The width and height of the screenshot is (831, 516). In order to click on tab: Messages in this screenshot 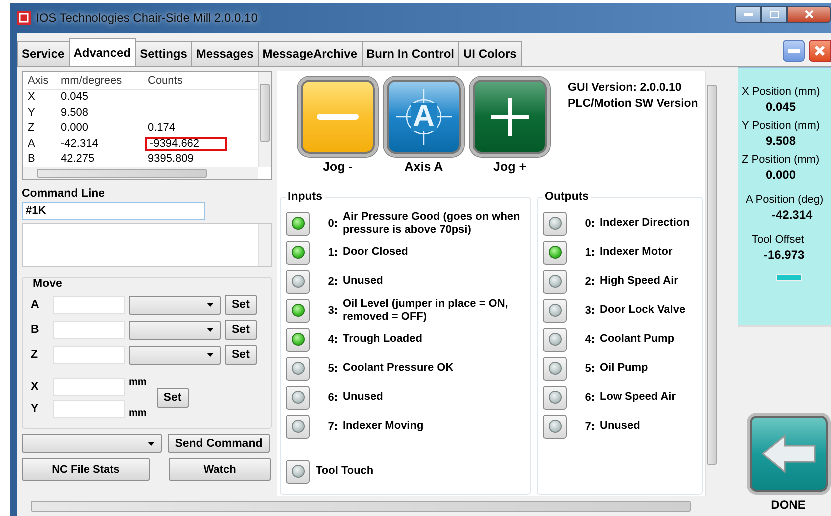, I will do `click(225, 53)`.